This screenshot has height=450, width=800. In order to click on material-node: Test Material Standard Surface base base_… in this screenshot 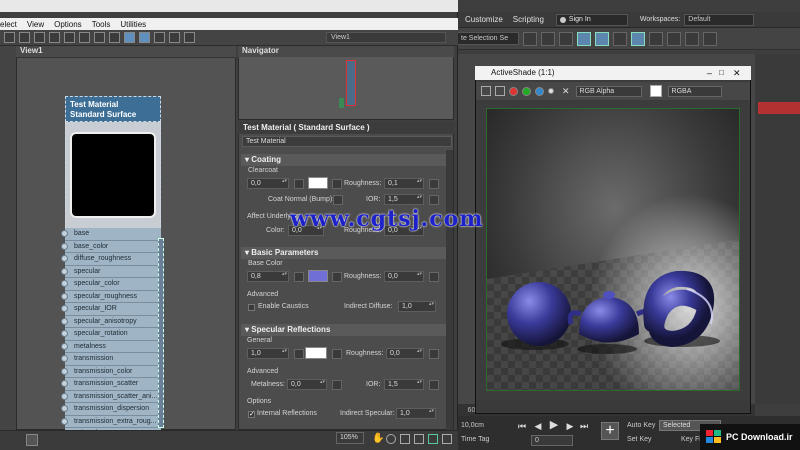, I will do `click(111, 268)`.